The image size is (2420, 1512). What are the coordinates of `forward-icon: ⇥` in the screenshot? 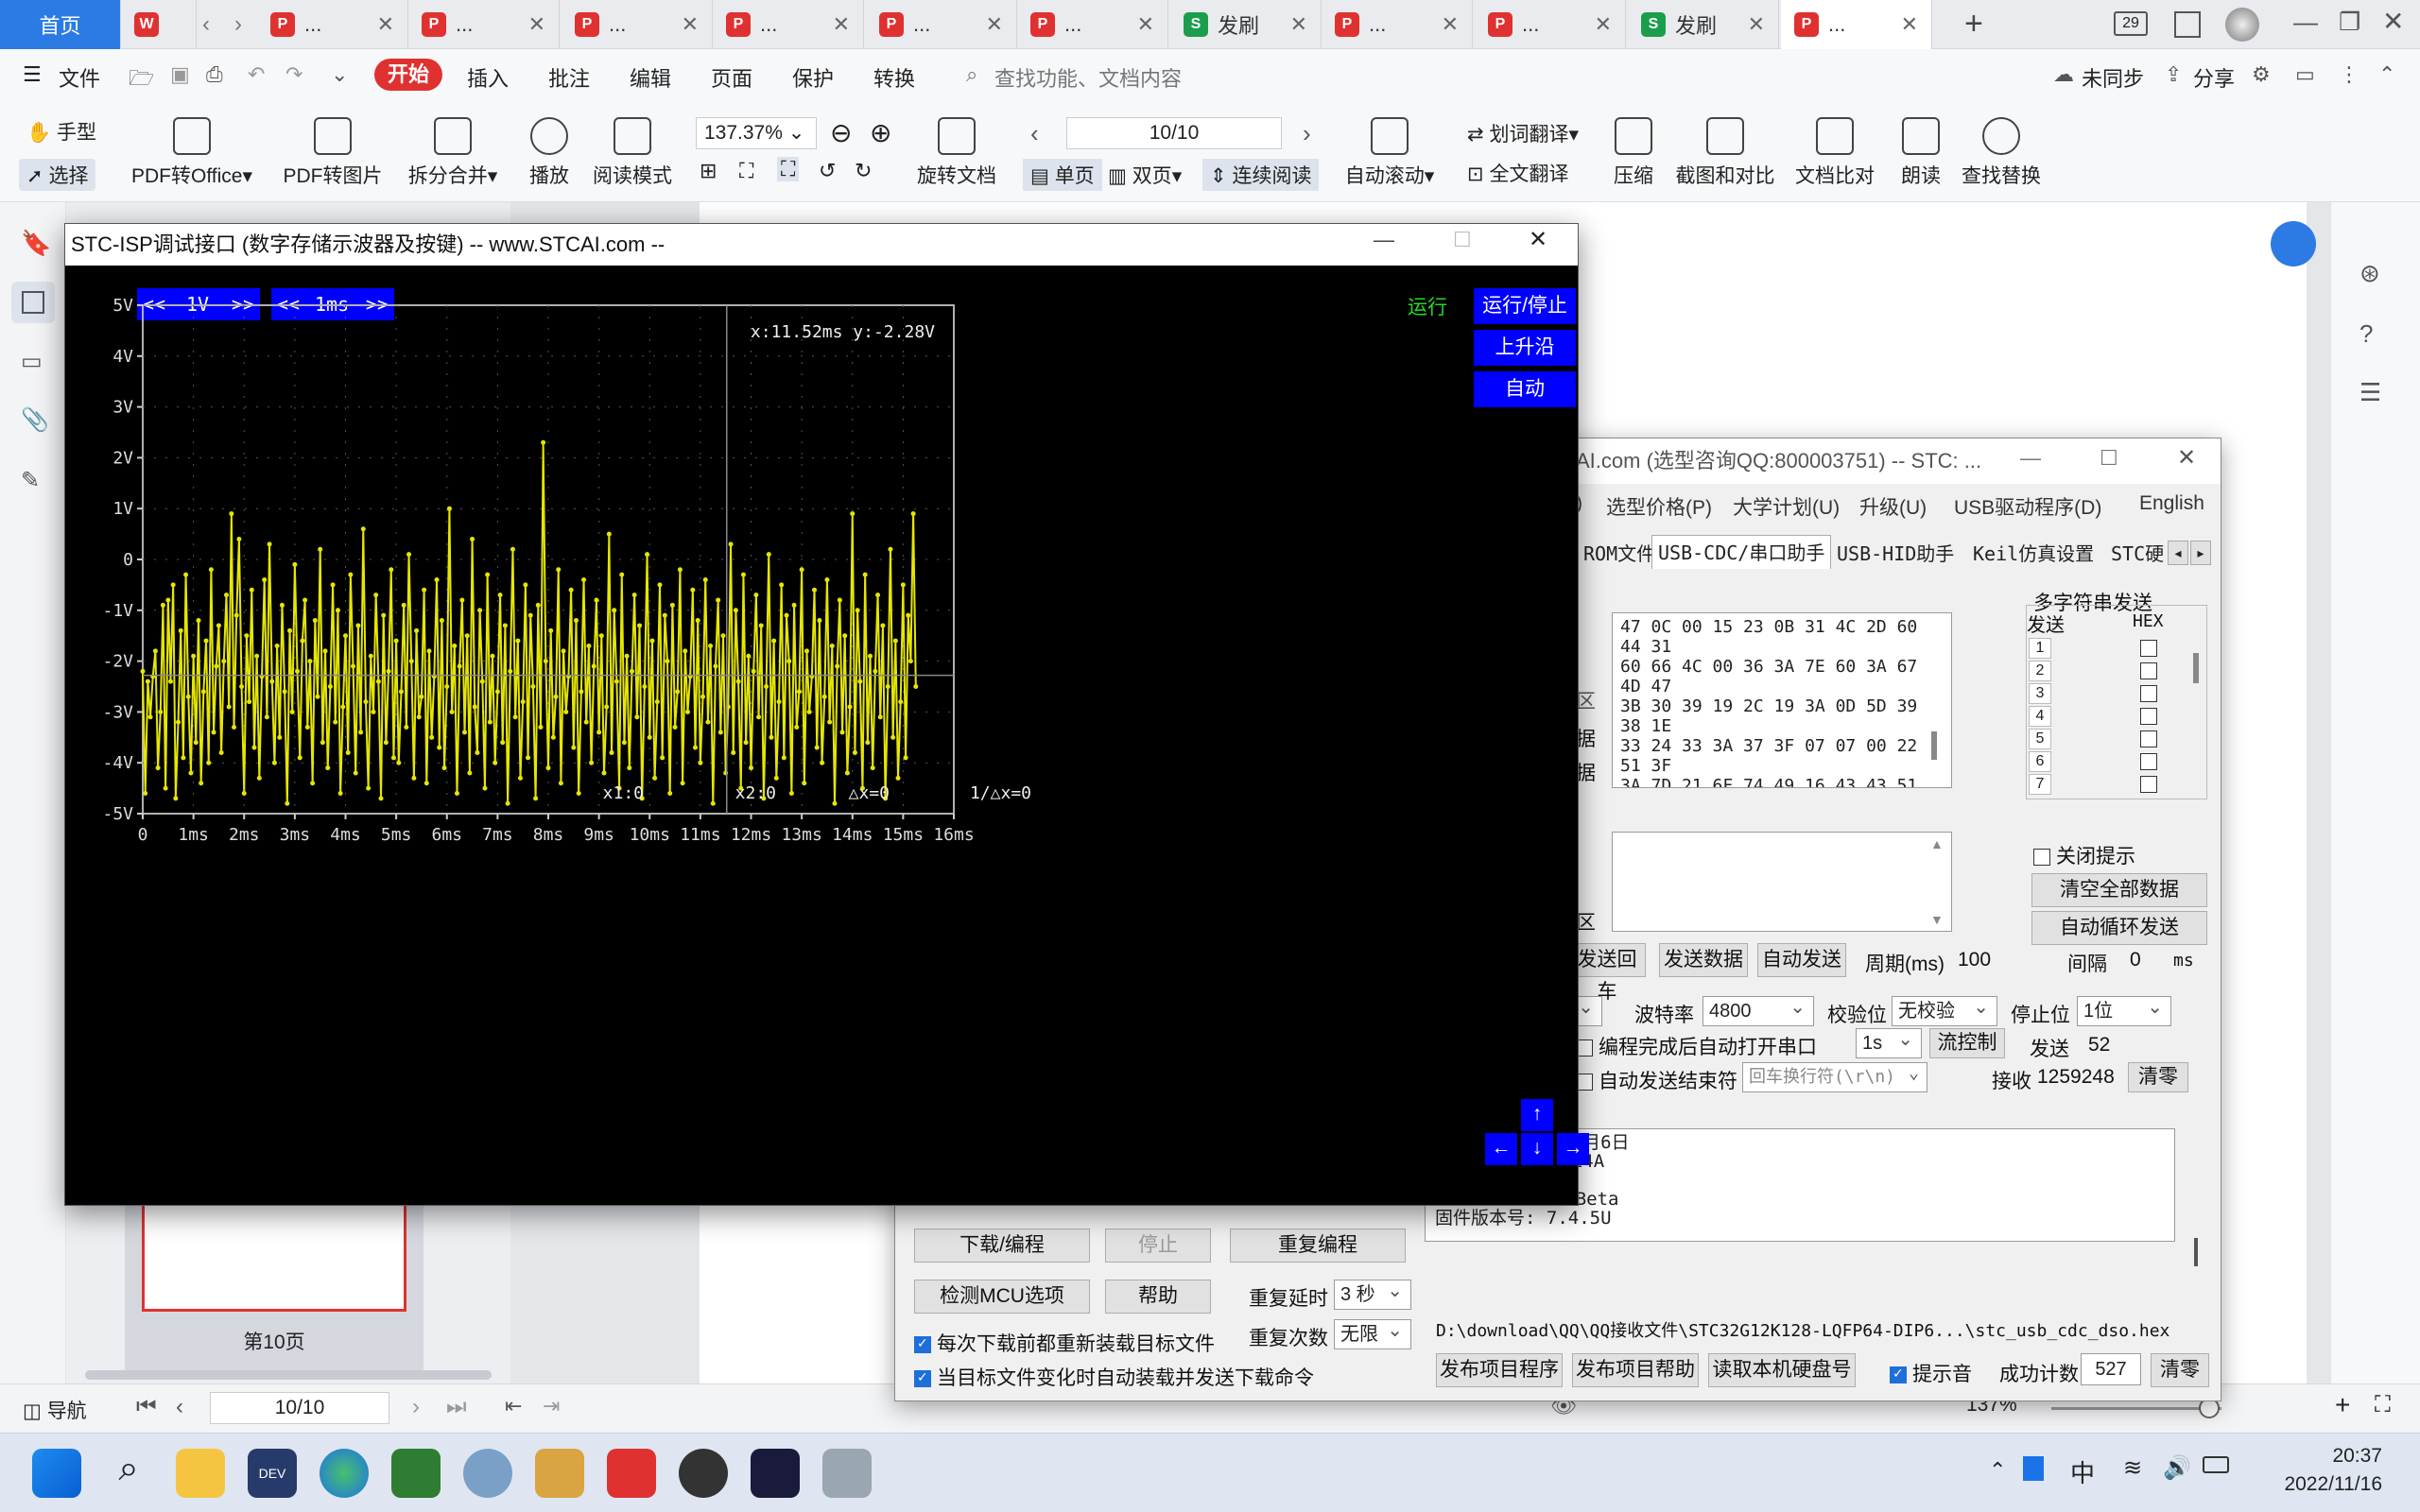 It's located at (551, 1406).